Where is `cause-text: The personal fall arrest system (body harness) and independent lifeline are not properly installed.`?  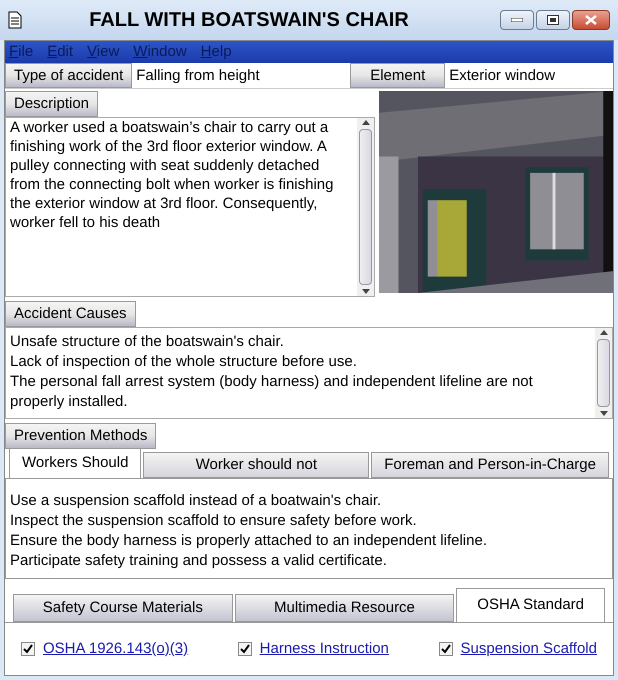
cause-text: The personal fall arrest system (body harness) and independent lifeline are not properly installed. is located at coordinates (272, 392).